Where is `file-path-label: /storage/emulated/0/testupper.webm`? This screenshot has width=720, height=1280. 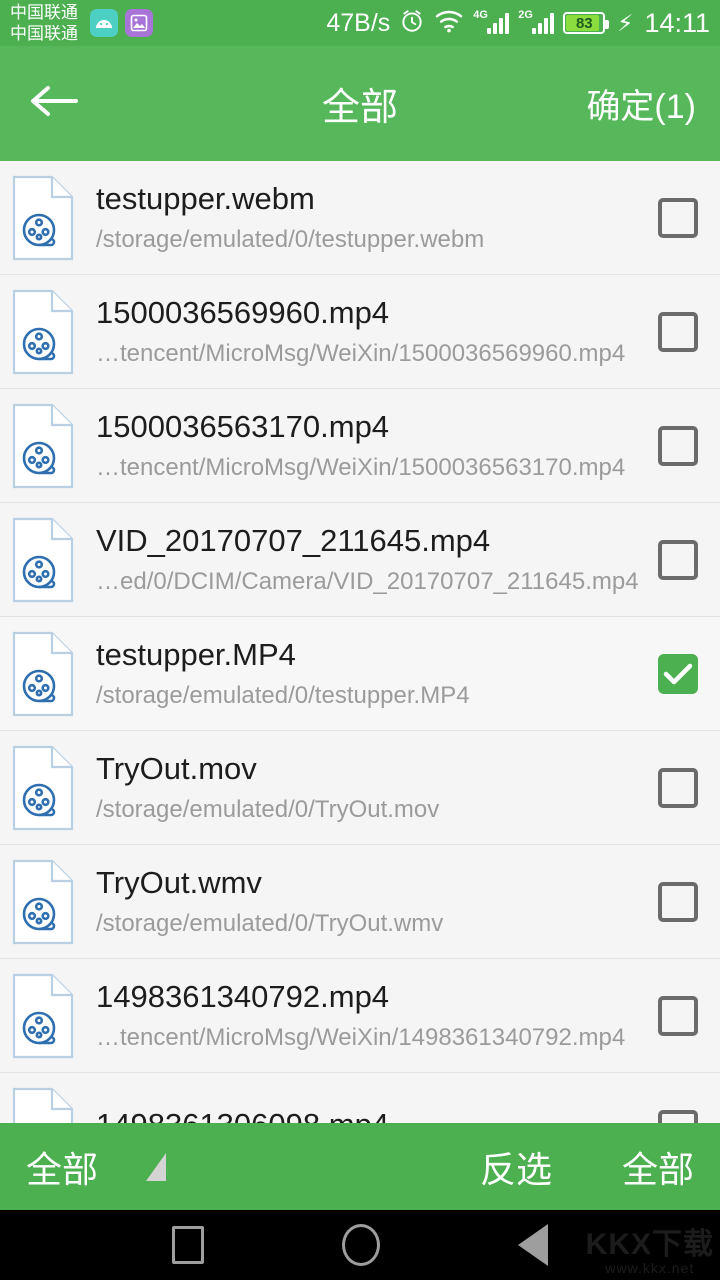 file-path-label: /storage/emulated/0/testupper.webm is located at coordinates (290, 239).